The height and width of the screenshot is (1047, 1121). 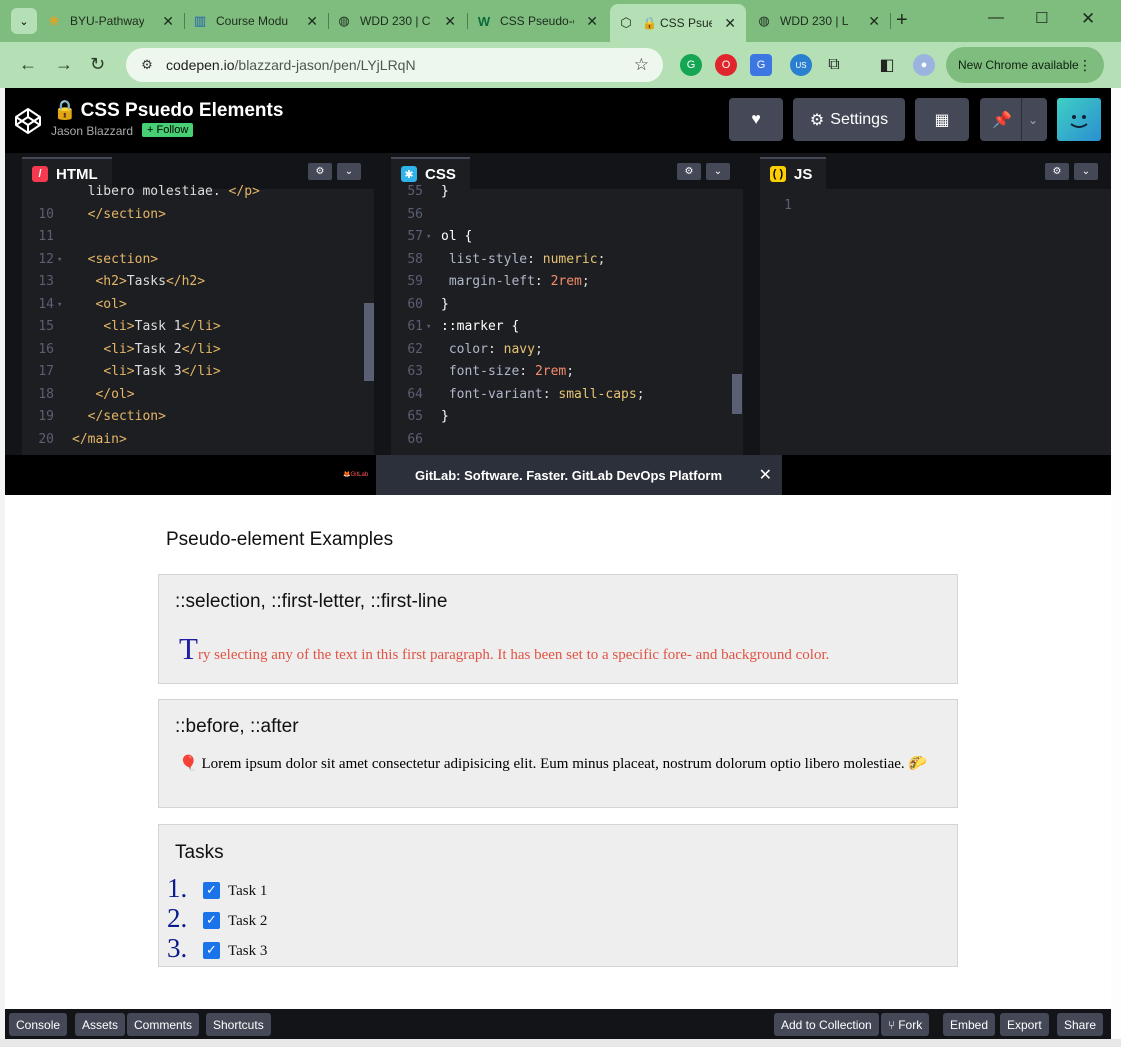 What do you see at coordinates (969, 1024) in the screenshot?
I see `embed-button: Embed` at bounding box center [969, 1024].